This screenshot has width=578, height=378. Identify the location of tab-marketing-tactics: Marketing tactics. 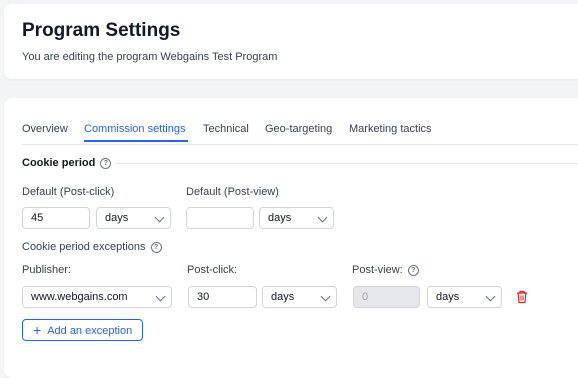
(390, 129).